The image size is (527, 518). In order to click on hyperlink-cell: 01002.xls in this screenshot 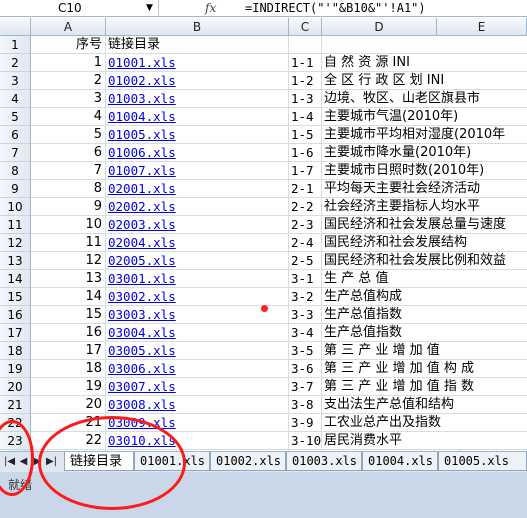, I will do `click(197, 81)`.